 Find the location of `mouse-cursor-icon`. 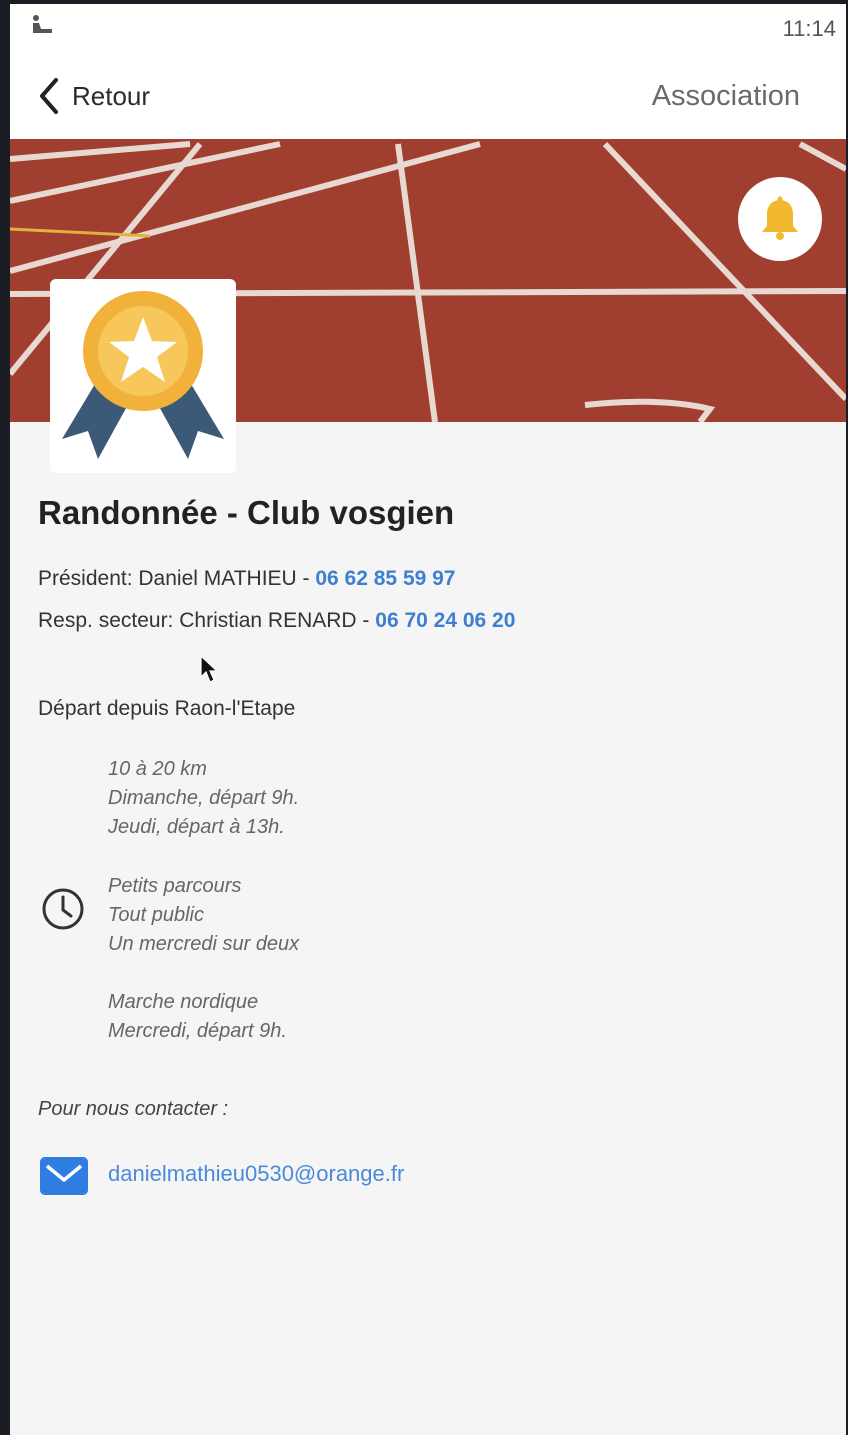

mouse-cursor-icon is located at coordinates (209, 669).